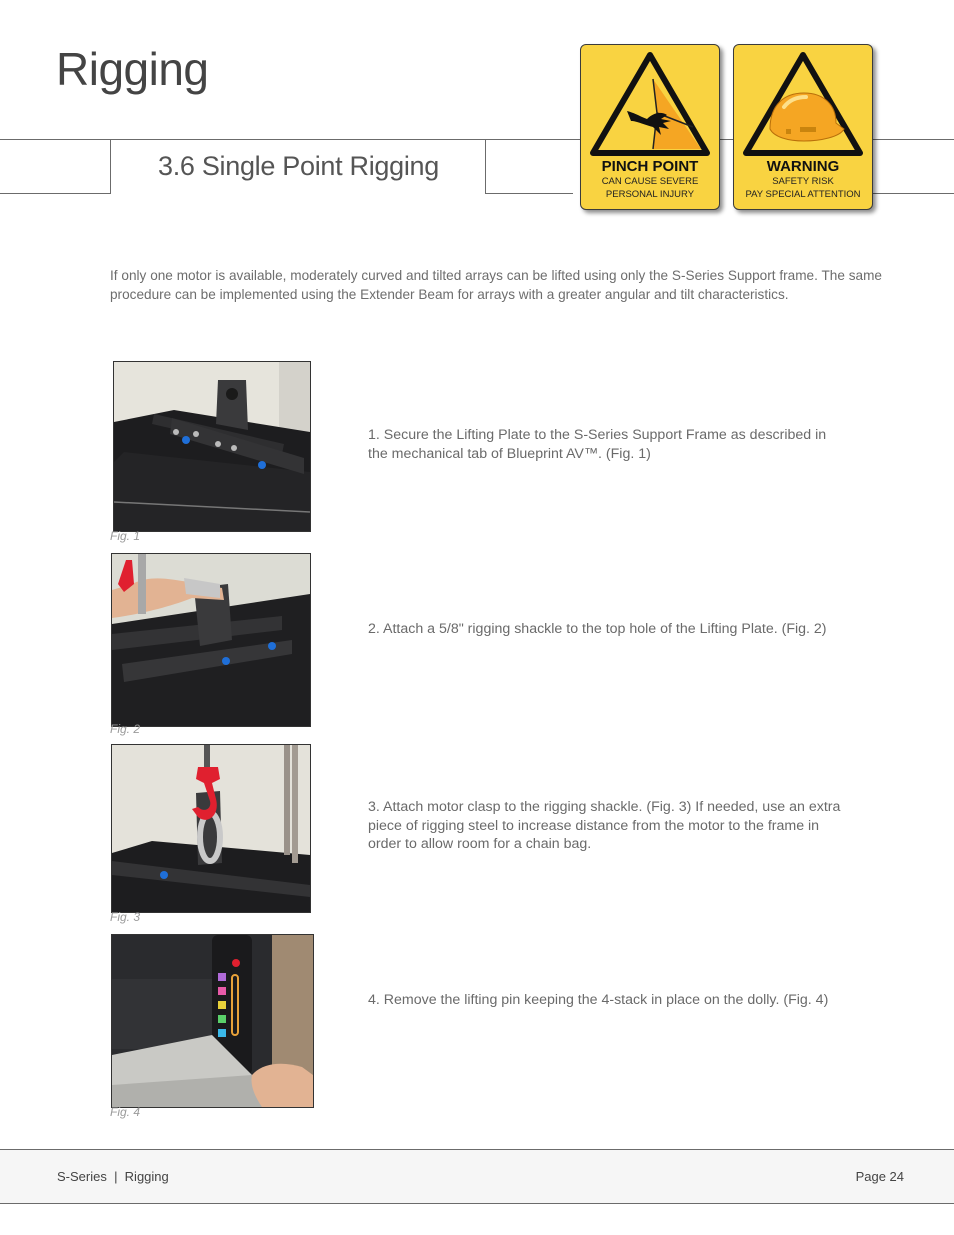  Describe the element at coordinates (803, 181) in the screenshot. I see `warning-line1: SAFETY RISK` at that location.